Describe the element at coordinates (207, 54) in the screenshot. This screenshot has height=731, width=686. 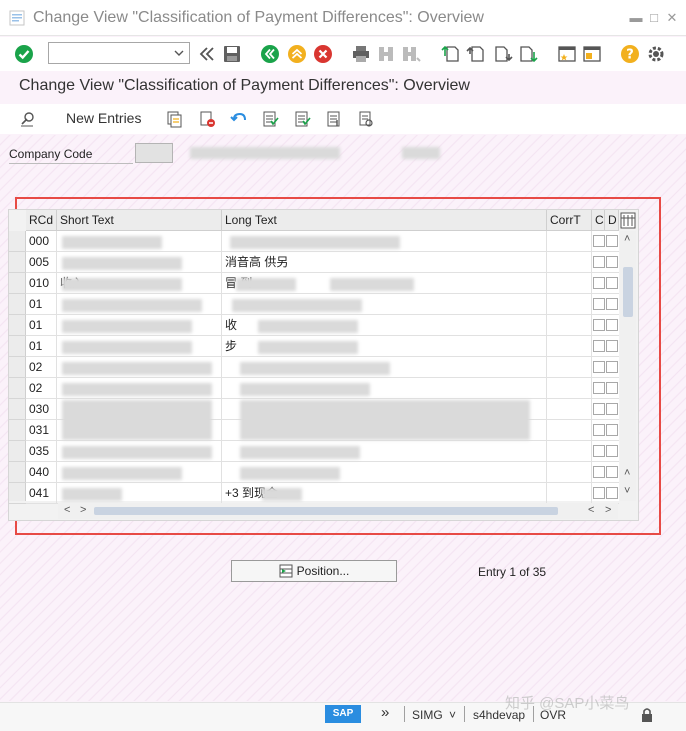
I see `back-icon` at that location.